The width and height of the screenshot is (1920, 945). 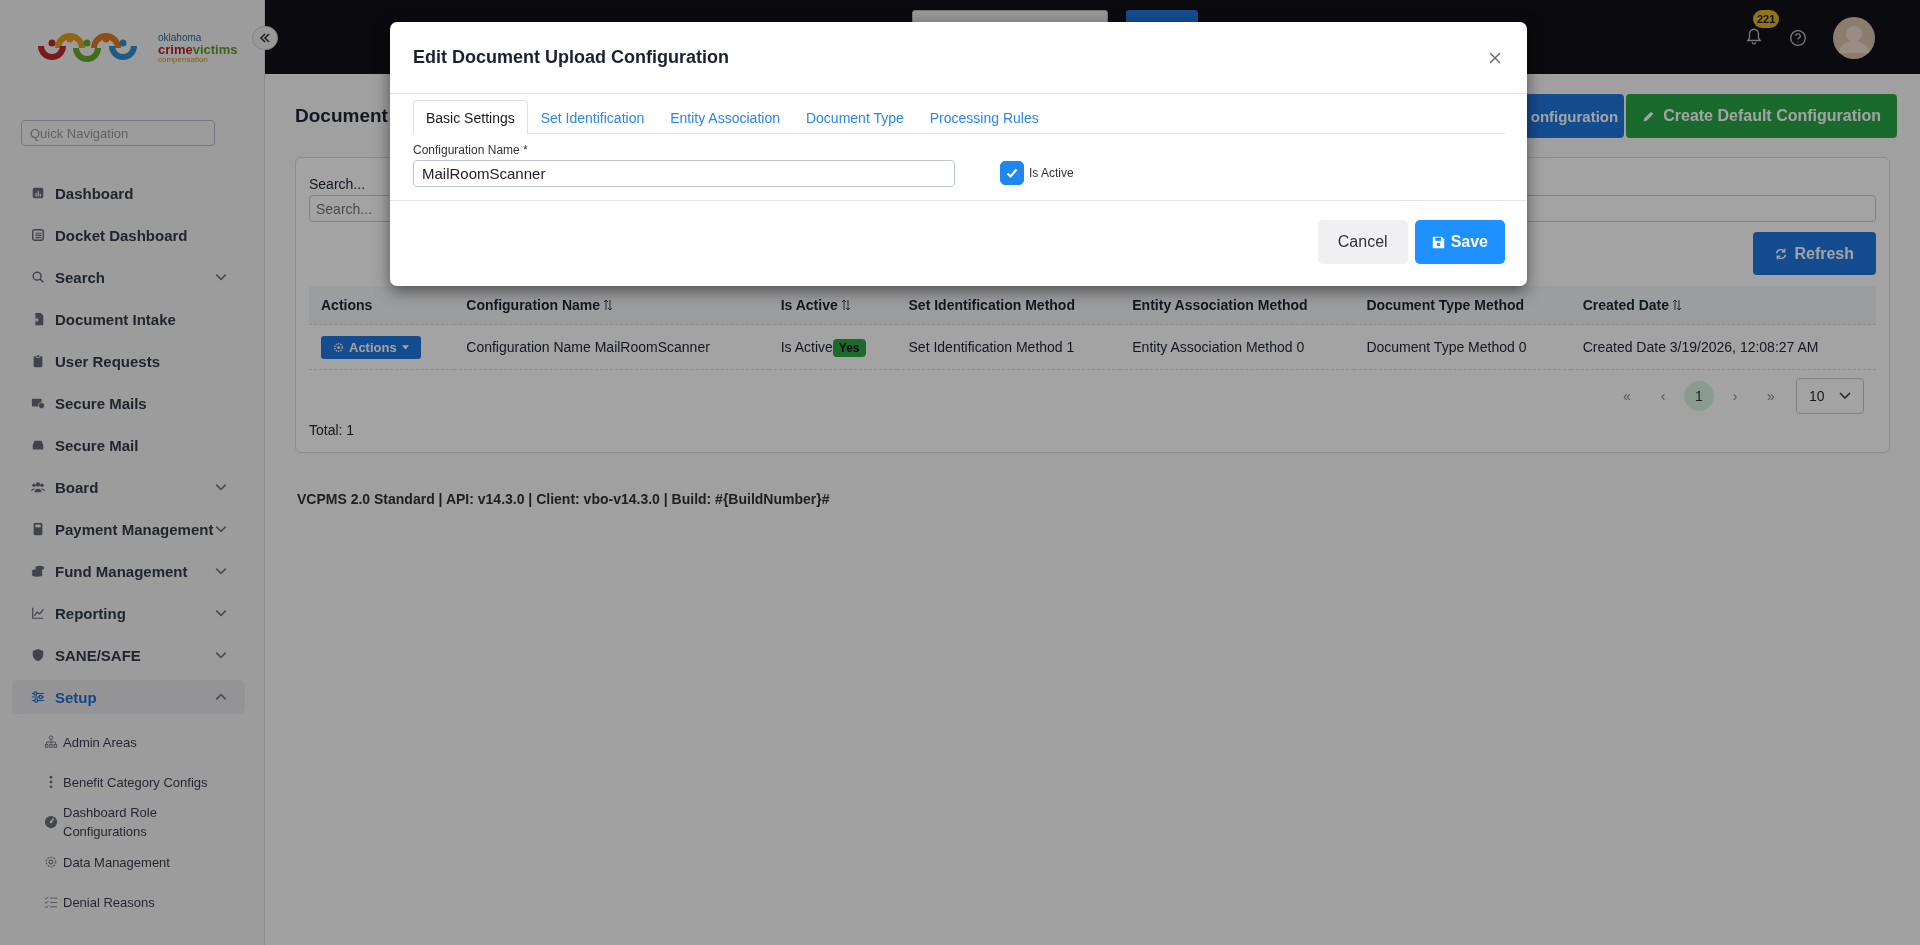 I want to click on search-icon, so click(x=38, y=277).